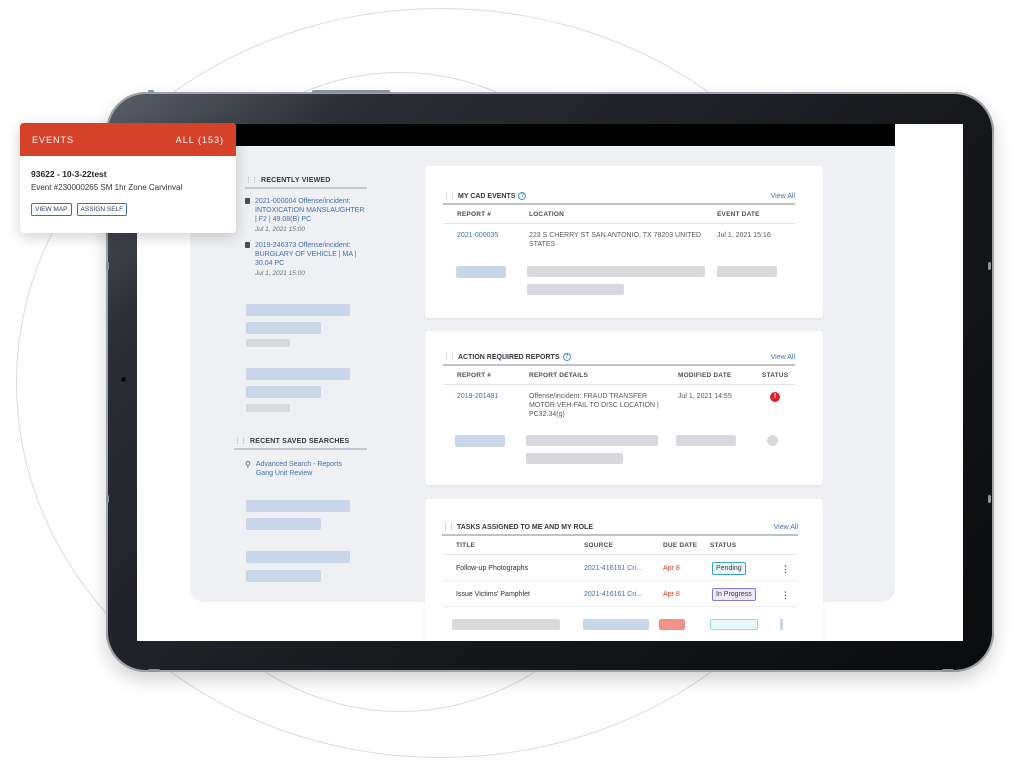 Image resolution: width=1014 pixels, height=763 pixels. I want to click on action-reports-title: ACTION REQUIRED REPORTS, so click(509, 357).